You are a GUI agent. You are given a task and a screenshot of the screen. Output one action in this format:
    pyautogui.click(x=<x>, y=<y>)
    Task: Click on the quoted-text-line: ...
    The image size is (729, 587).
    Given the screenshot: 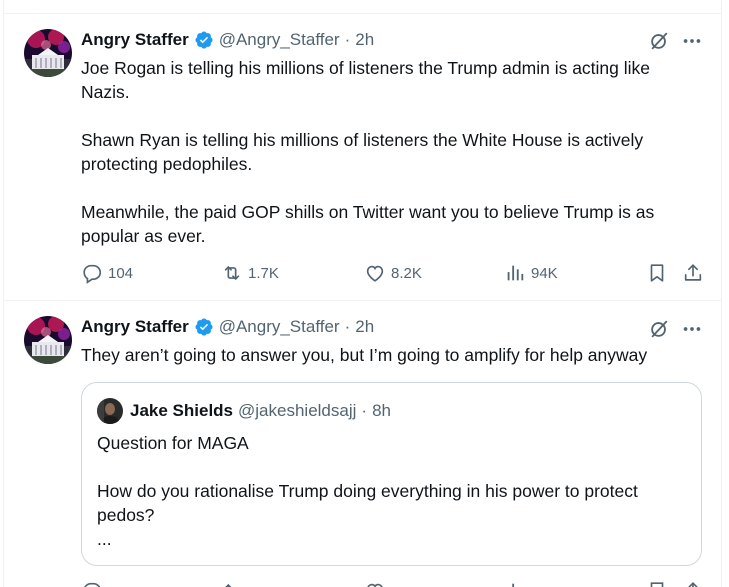 What is the action you would take?
    pyautogui.click(x=104, y=539)
    